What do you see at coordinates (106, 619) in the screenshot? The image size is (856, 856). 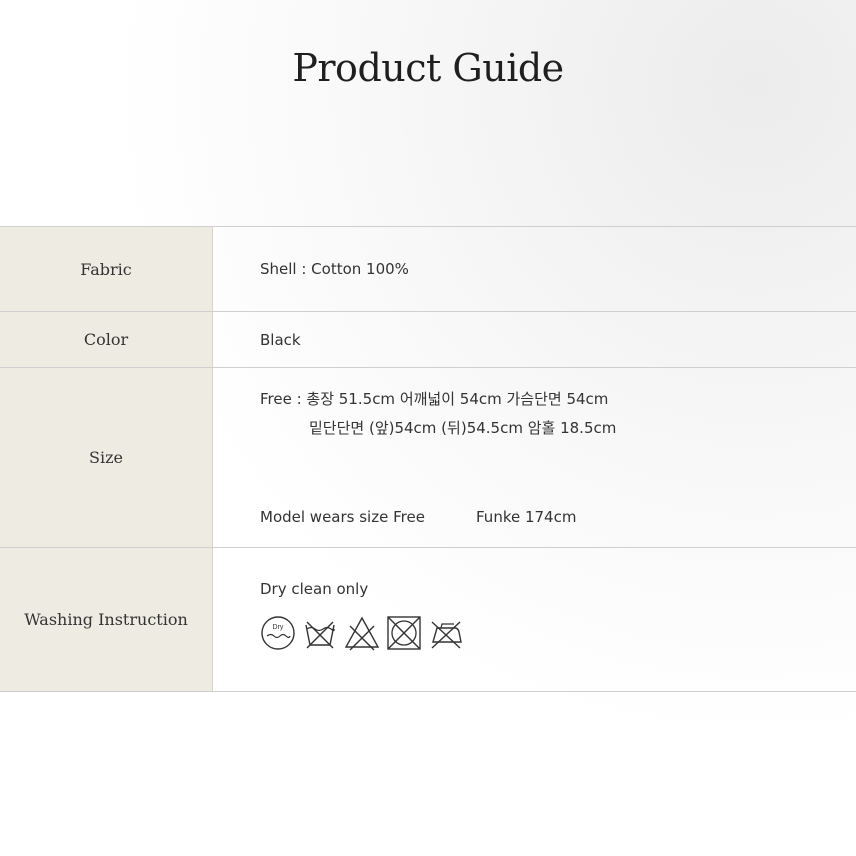 I see `washing-label: Washing Instruction` at bounding box center [106, 619].